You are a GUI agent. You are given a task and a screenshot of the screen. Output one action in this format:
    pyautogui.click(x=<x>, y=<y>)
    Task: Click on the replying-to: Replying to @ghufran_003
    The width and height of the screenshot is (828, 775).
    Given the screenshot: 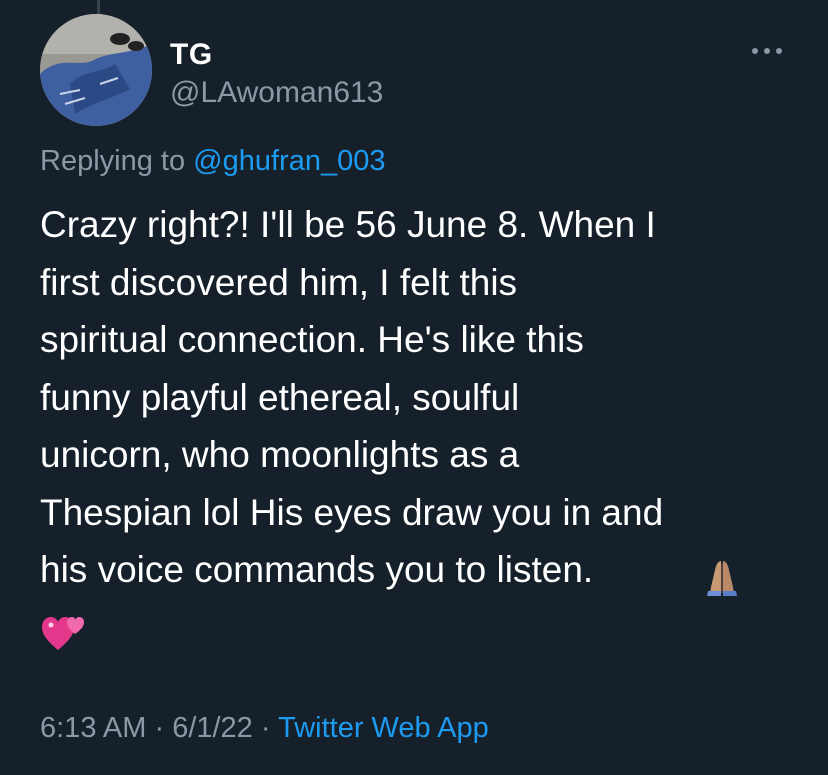 What is the action you would take?
    pyautogui.click(x=212, y=161)
    